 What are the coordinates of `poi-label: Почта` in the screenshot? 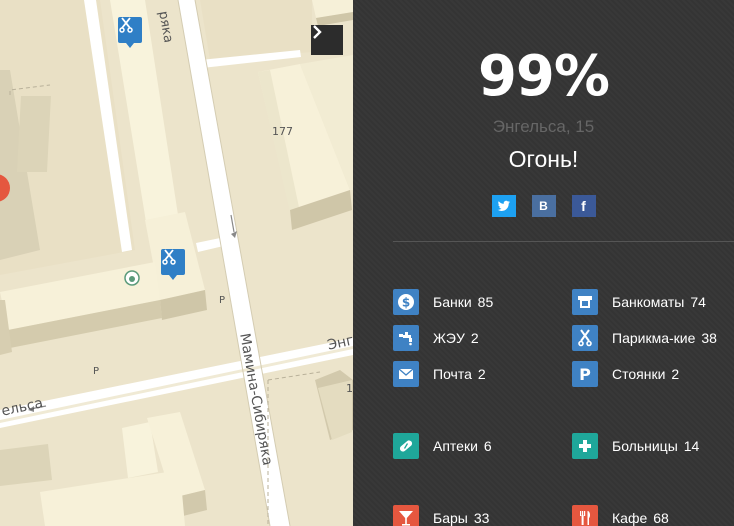 It's located at (452, 374).